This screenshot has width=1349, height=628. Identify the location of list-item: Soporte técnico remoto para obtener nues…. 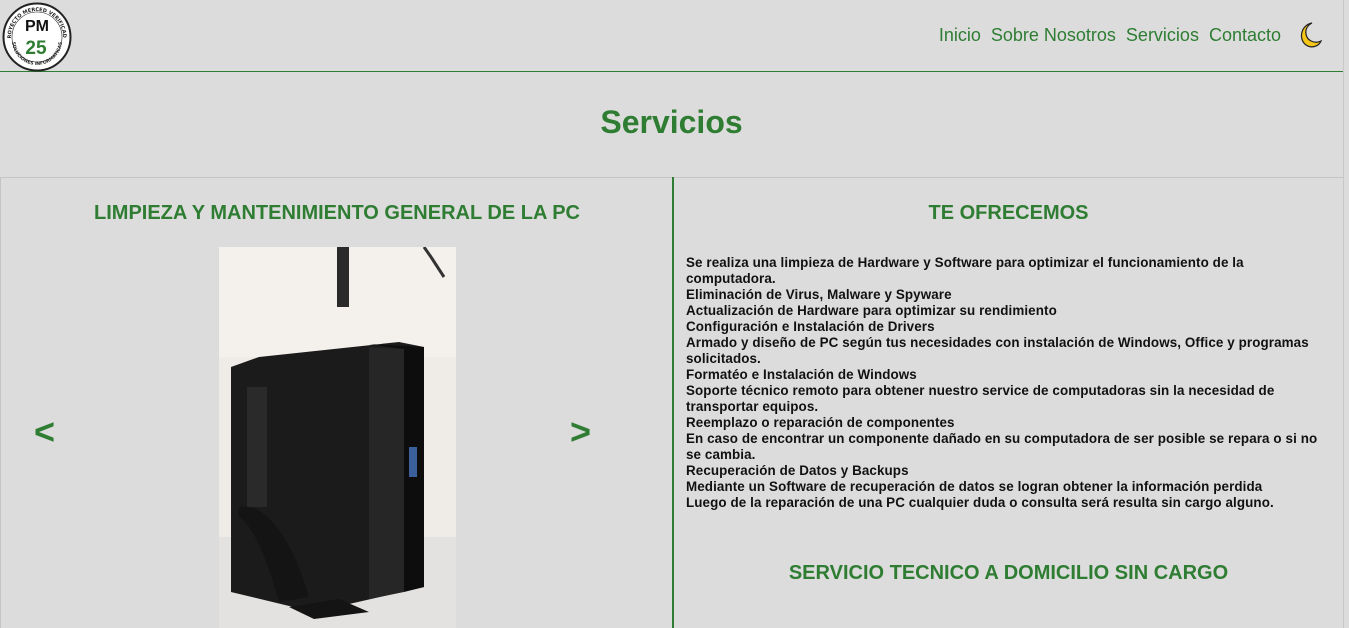
(980, 398).